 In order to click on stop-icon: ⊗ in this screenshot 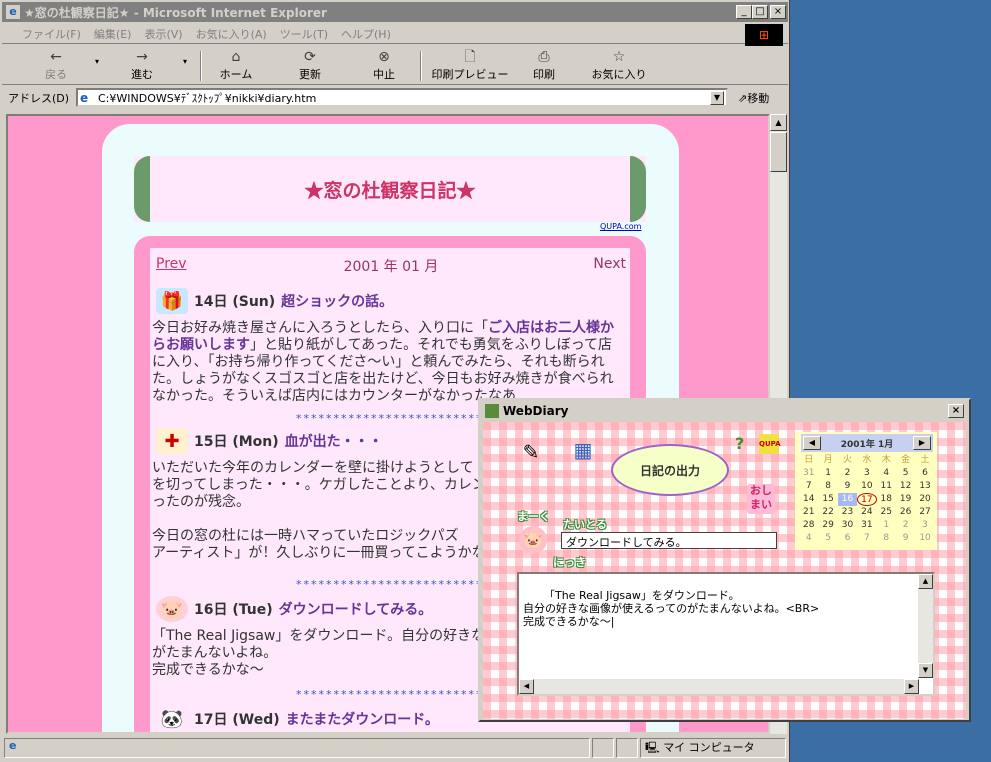, I will do `click(384, 57)`.